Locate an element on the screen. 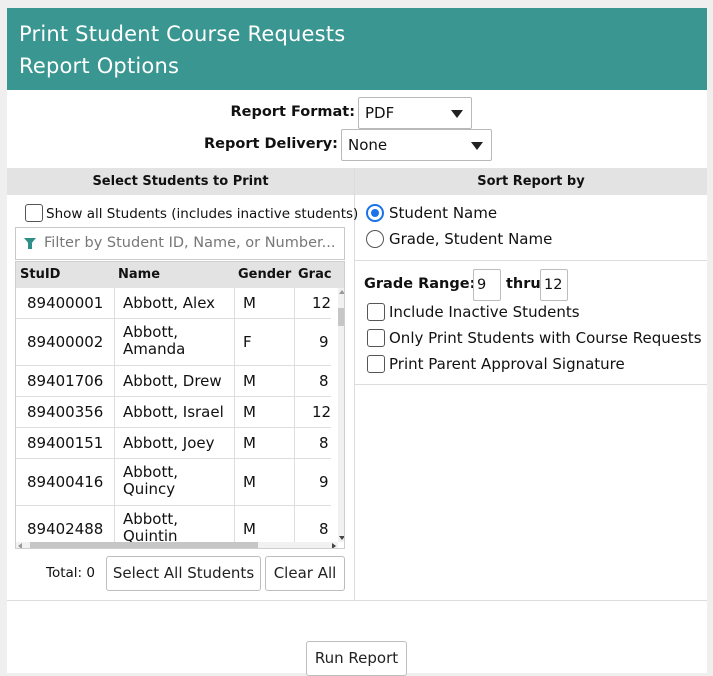 This screenshot has width=713, height=676. include-inactive-checkbox is located at coordinates (376, 312).